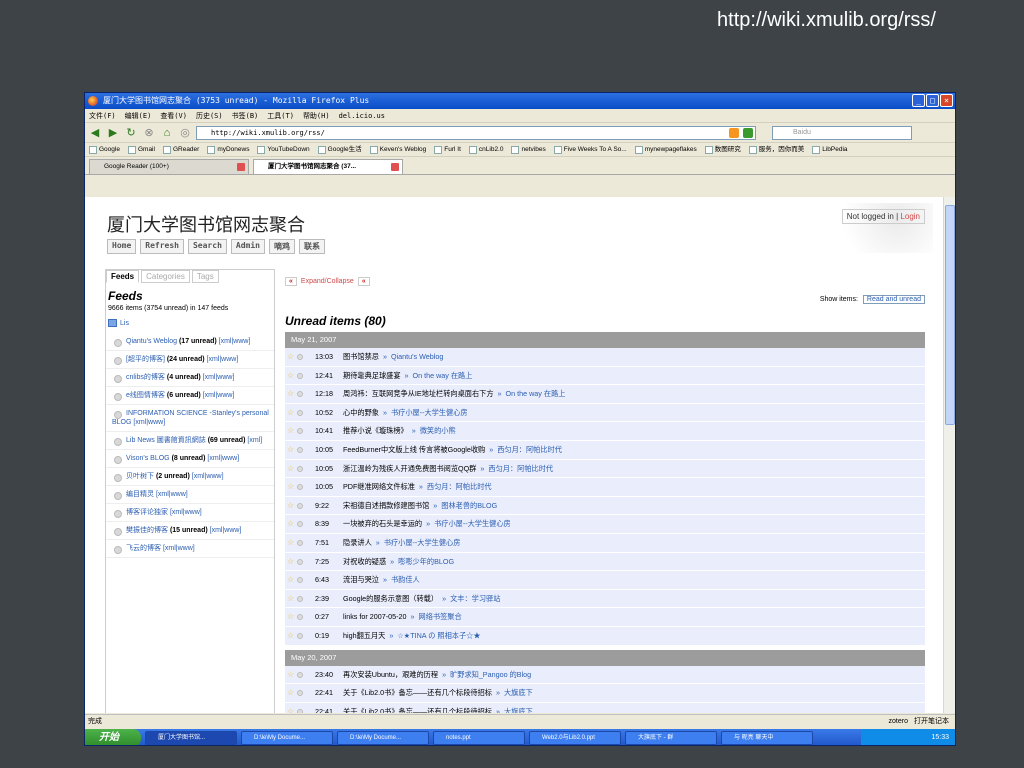 This screenshot has height=768, width=1024. I want to click on feed-item-row: ☆ 7:51 隐录讲人» 书疗小屋--大学生健心房, so click(605, 543).